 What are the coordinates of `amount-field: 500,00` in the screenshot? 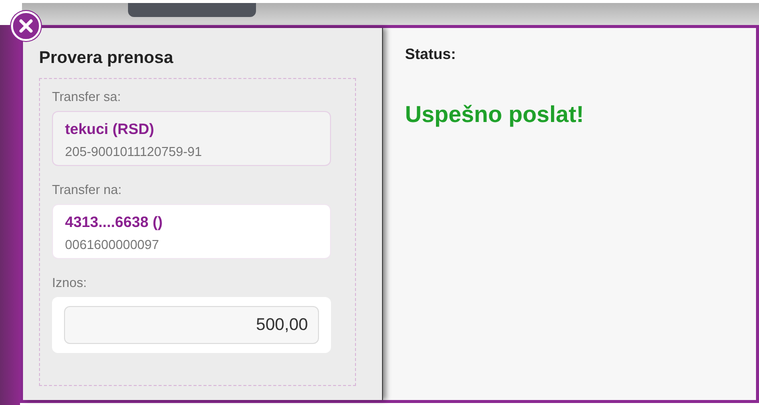 It's located at (191, 325).